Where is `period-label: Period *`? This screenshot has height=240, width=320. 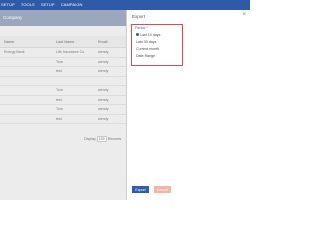
period-label: Period * is located at coordinates (141, 28).